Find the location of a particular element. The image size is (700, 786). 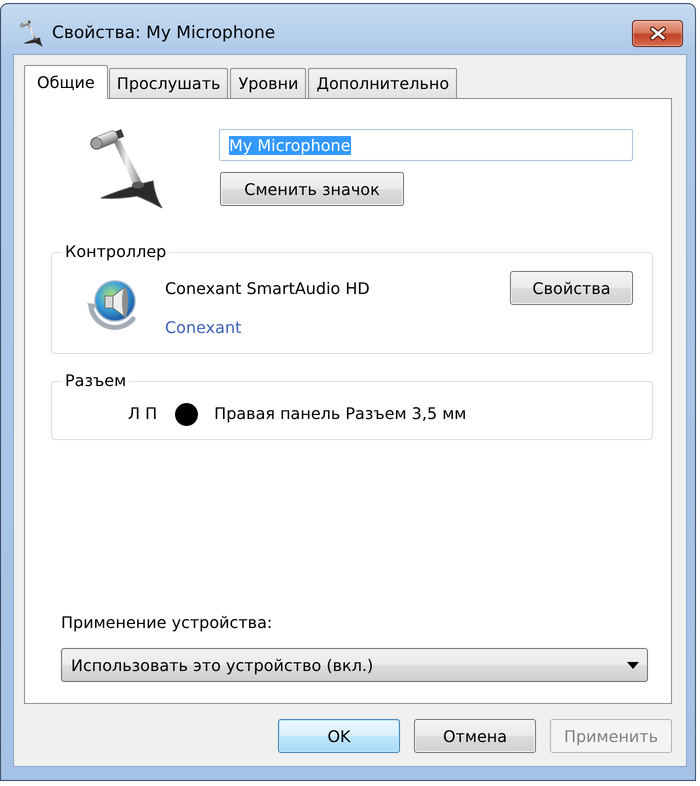

properties-button: Свойства is located at coordinates (571, 288).